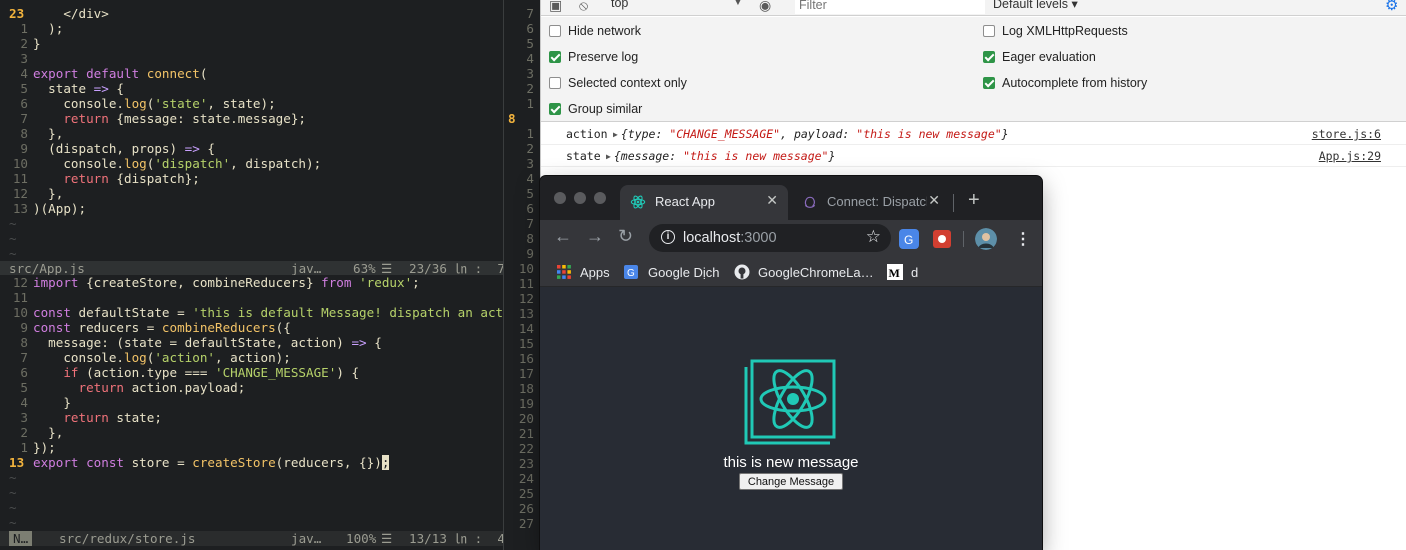  I want to click on info-icon: i, so click(668, 237).